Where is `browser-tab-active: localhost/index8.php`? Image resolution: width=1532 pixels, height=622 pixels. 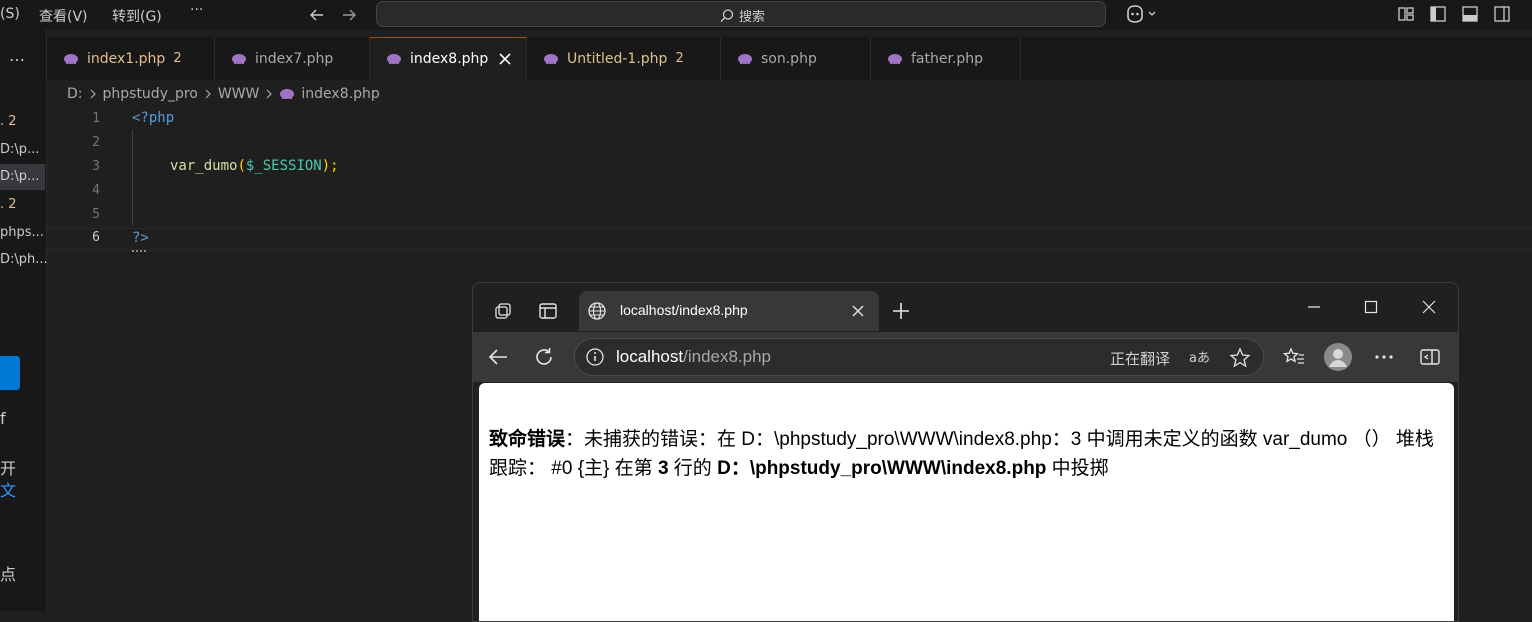 browser-tab-active: localhost/index8.php is located at coordinates (729, 311).